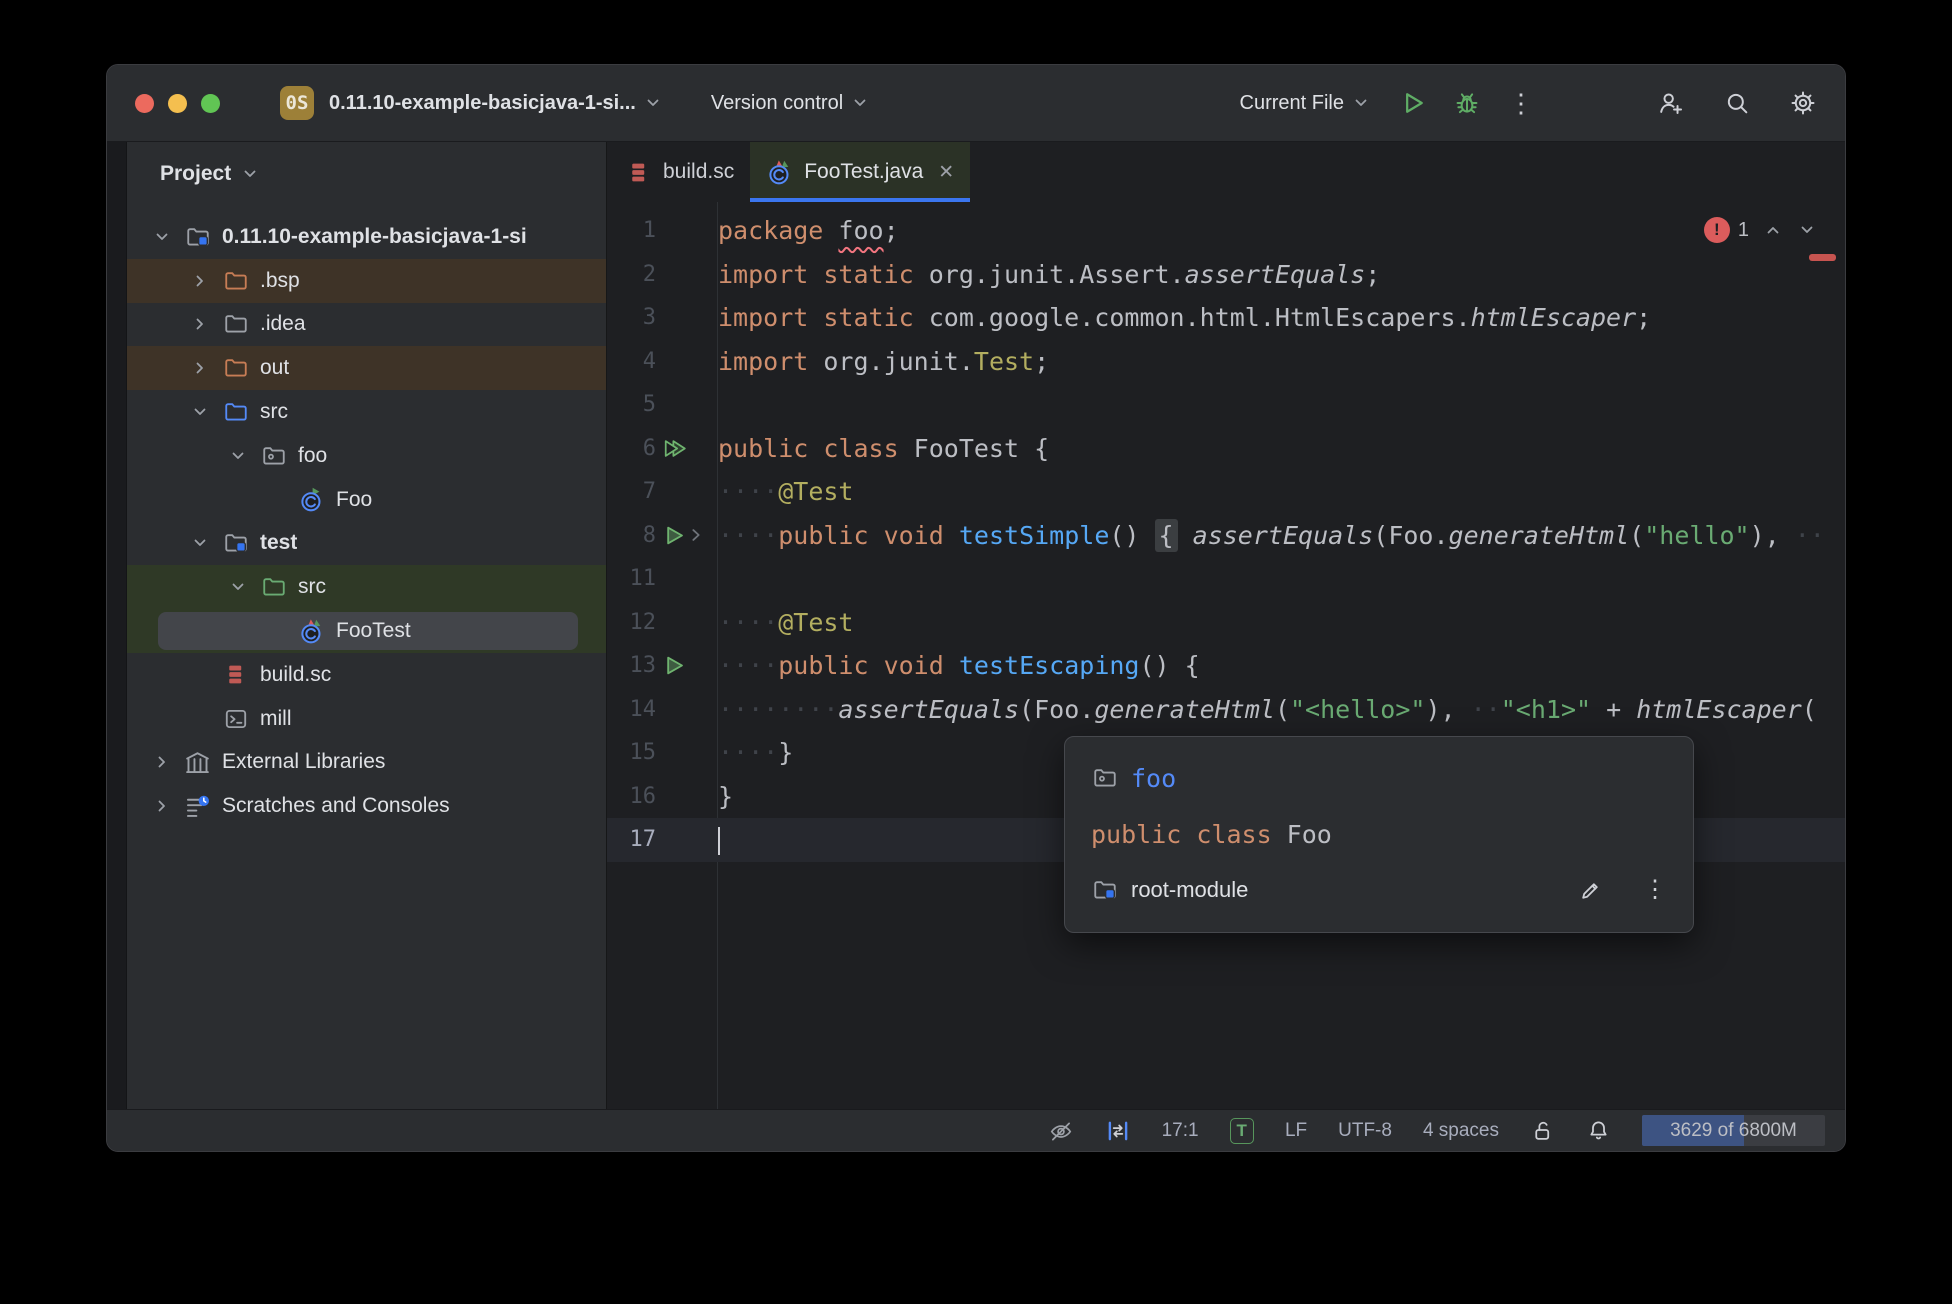  I want to click on vcs-widget: Version control, so click(790, 103).